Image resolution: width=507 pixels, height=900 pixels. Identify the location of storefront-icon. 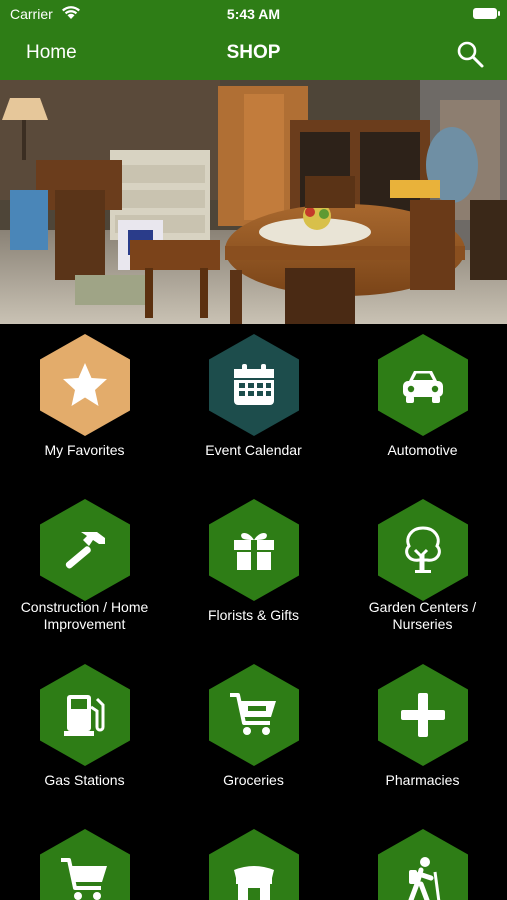
(254, 864).